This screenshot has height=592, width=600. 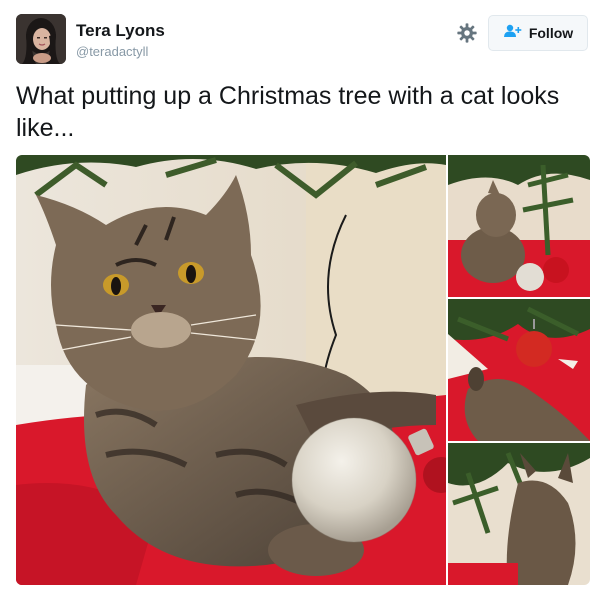 What do you see at coordinates (41, 39) in the screenshot?
I see `avatar` at bounding box center [41, 39].